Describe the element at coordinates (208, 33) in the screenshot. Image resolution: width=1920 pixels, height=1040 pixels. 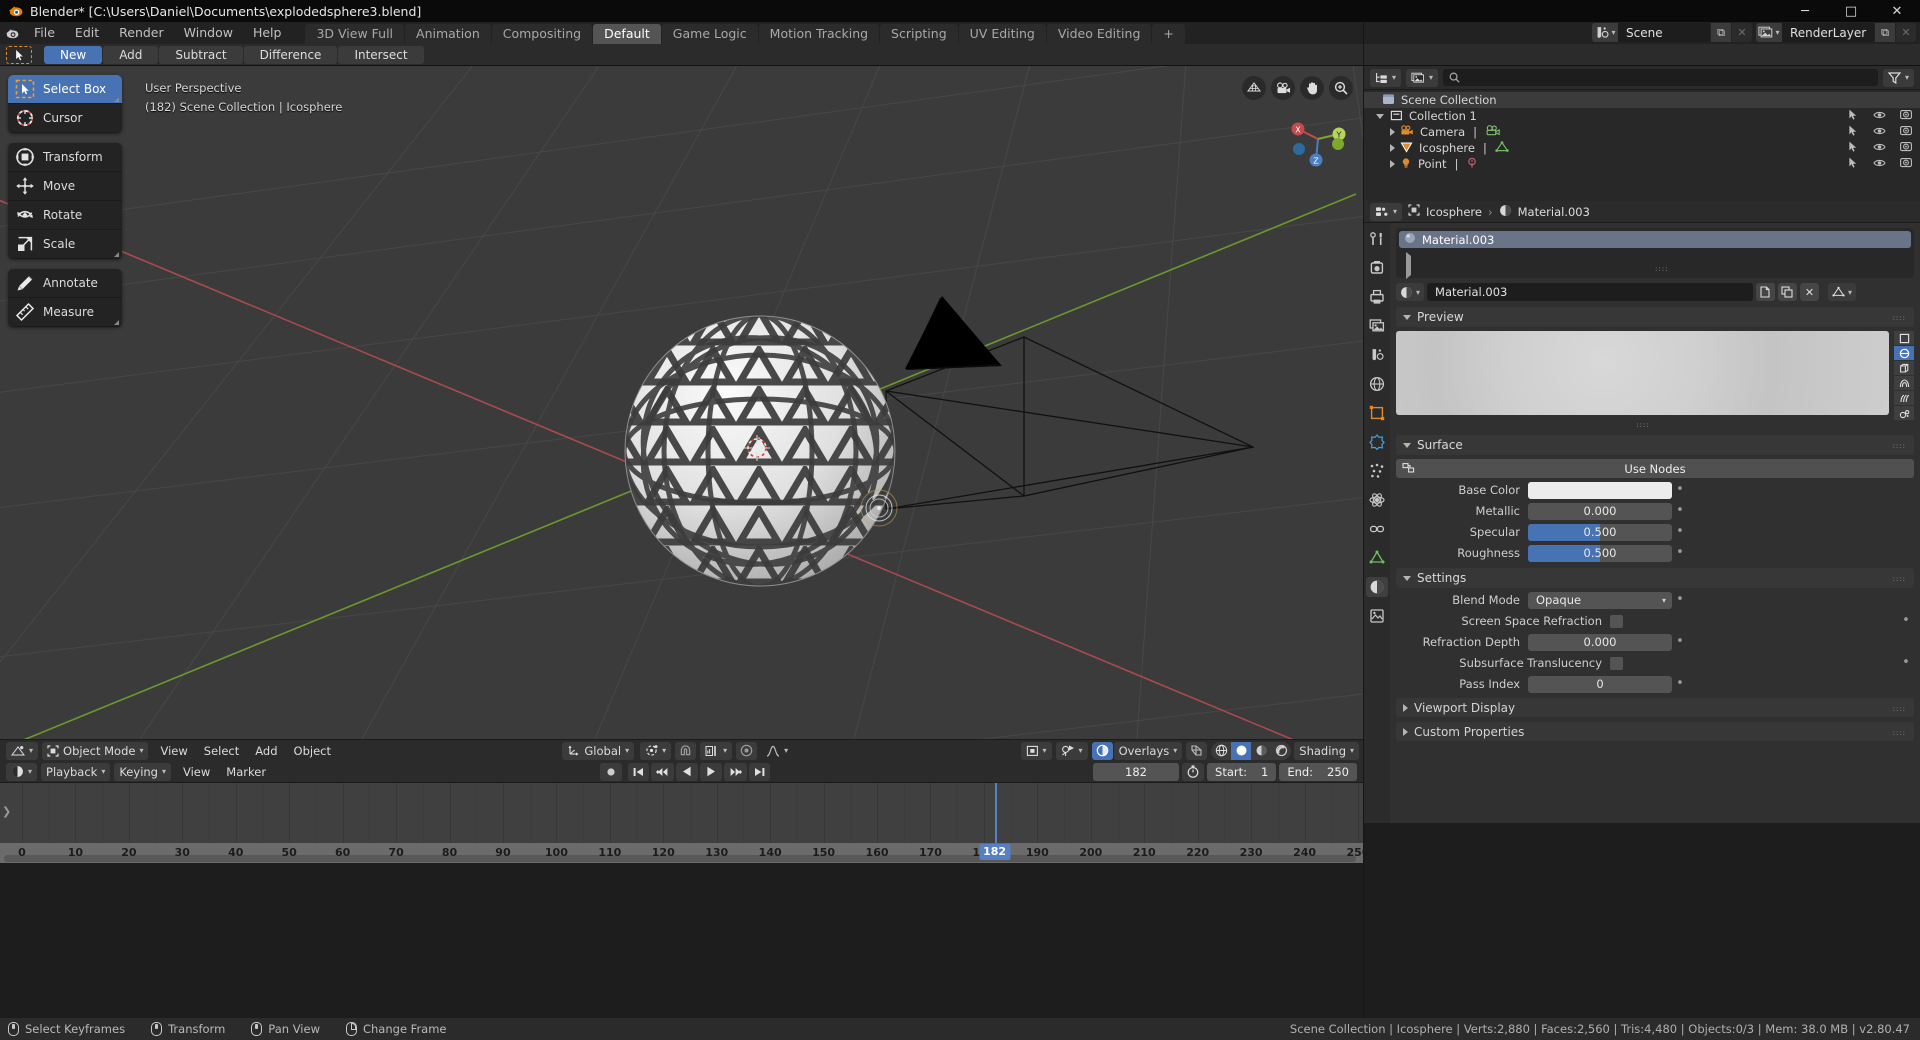
I see `menu-window: Window` at that location.